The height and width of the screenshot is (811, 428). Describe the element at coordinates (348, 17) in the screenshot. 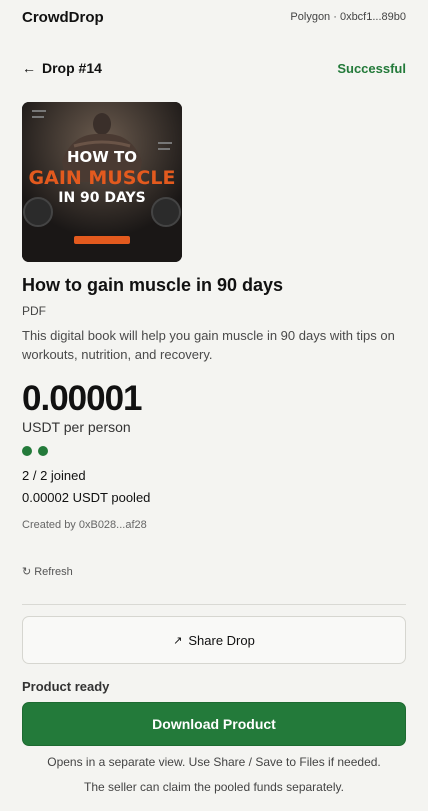

I see `wallet-address: Polygon · 0xbcf1...89b0` at that location.